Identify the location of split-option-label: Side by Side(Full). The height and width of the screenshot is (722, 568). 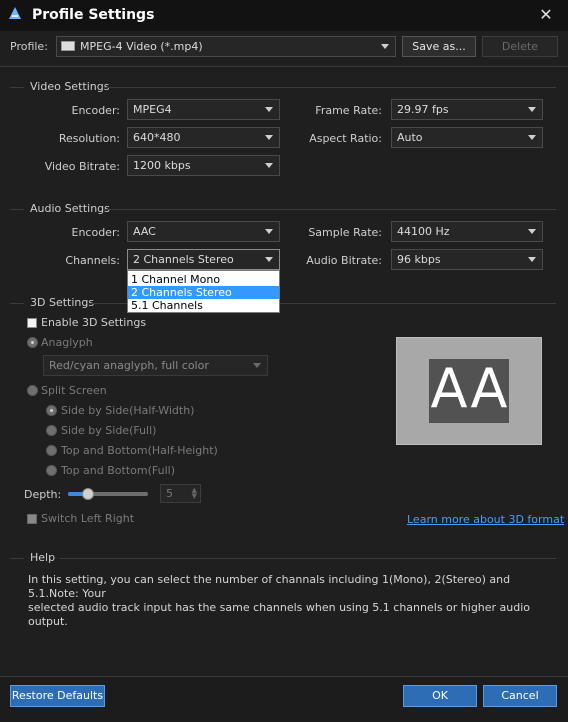
(109, 430).